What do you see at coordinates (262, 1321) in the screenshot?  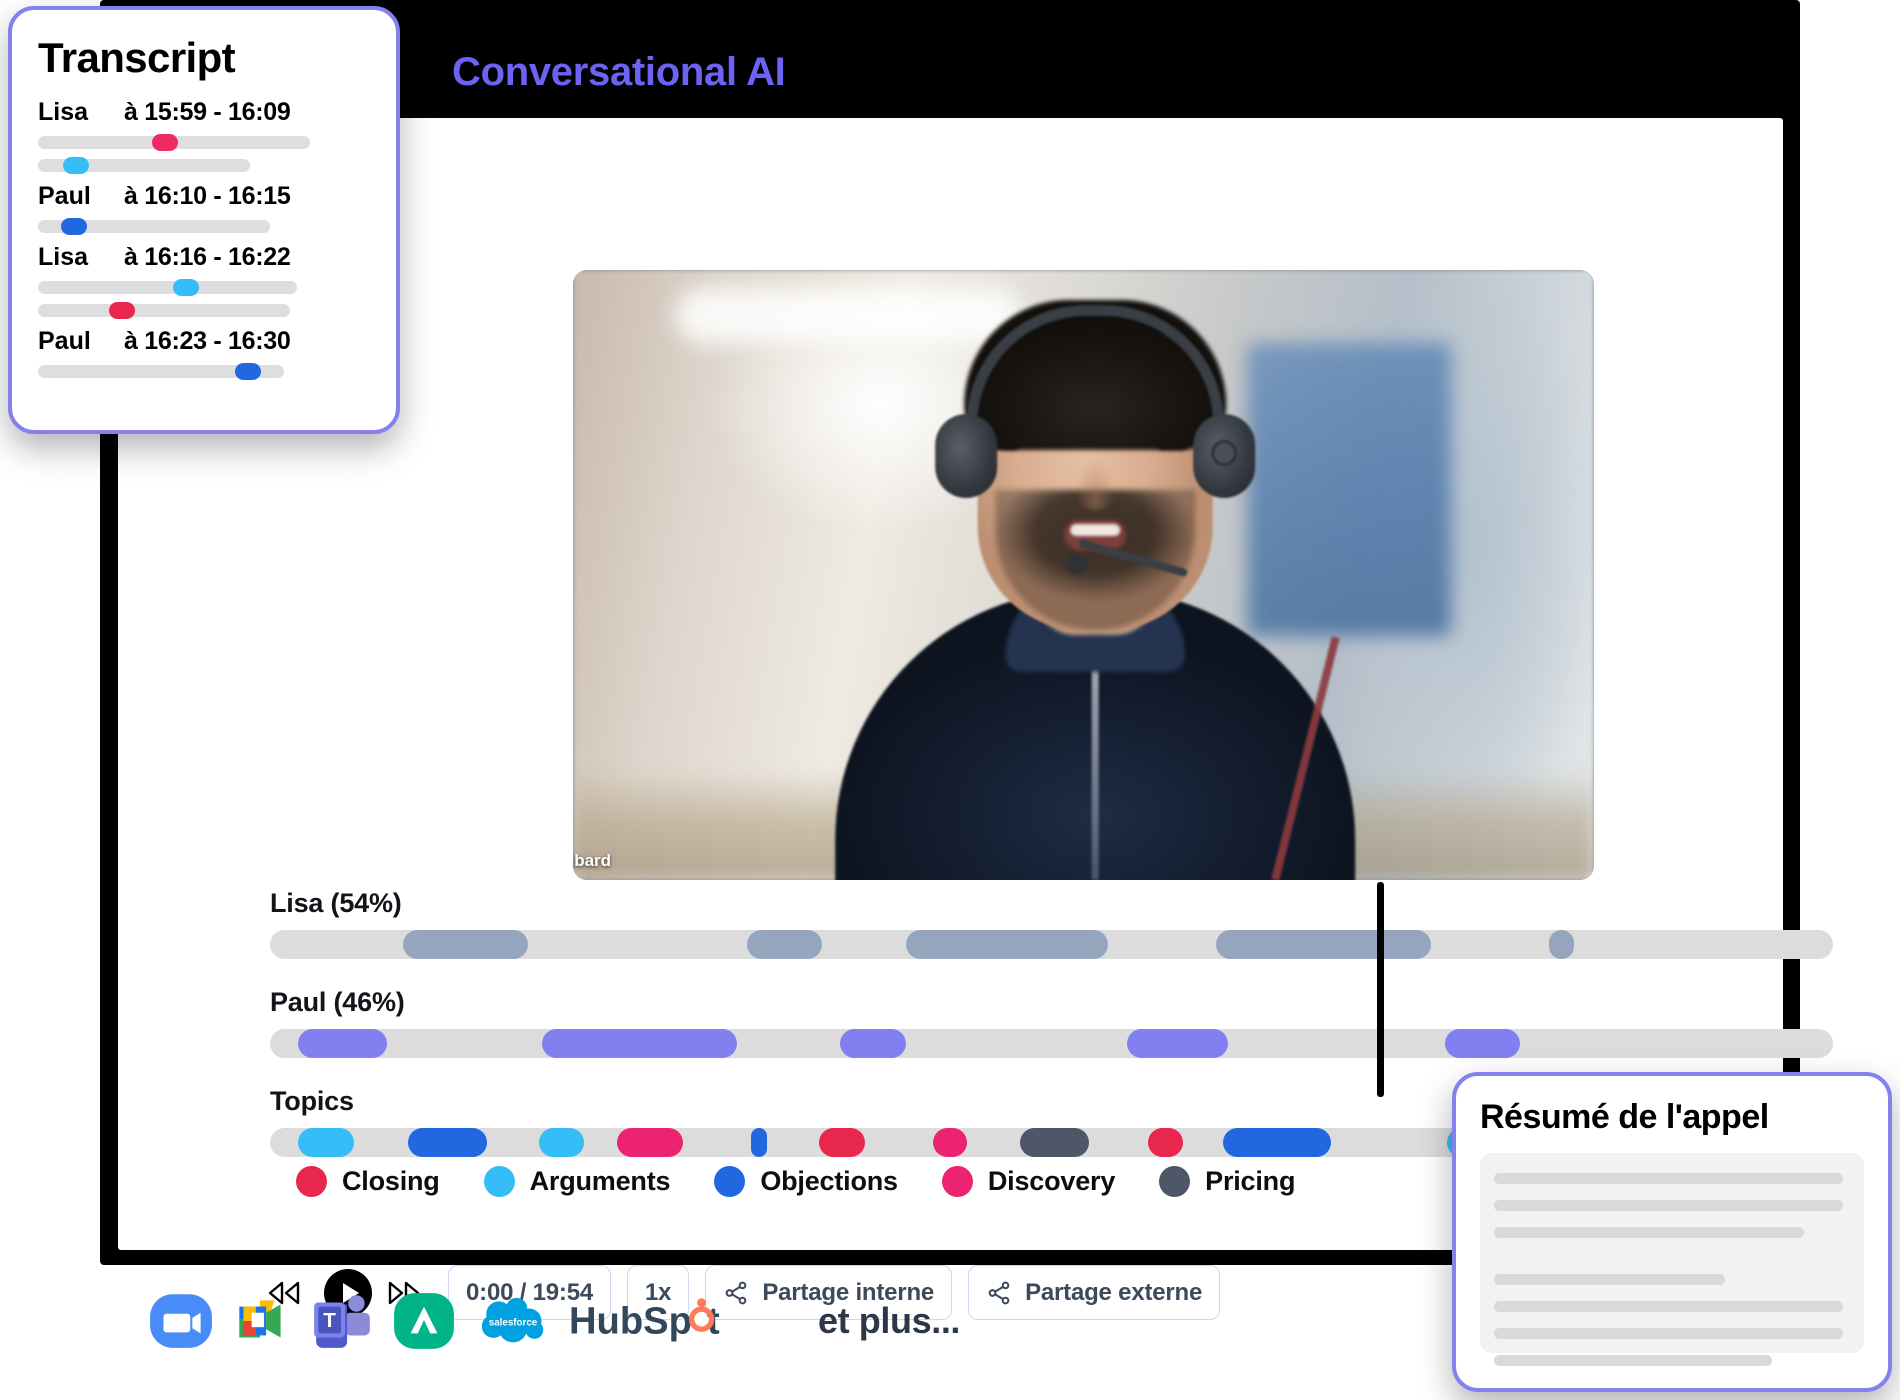 I see `google-meet-logo` at bounding box center [262, 1321].